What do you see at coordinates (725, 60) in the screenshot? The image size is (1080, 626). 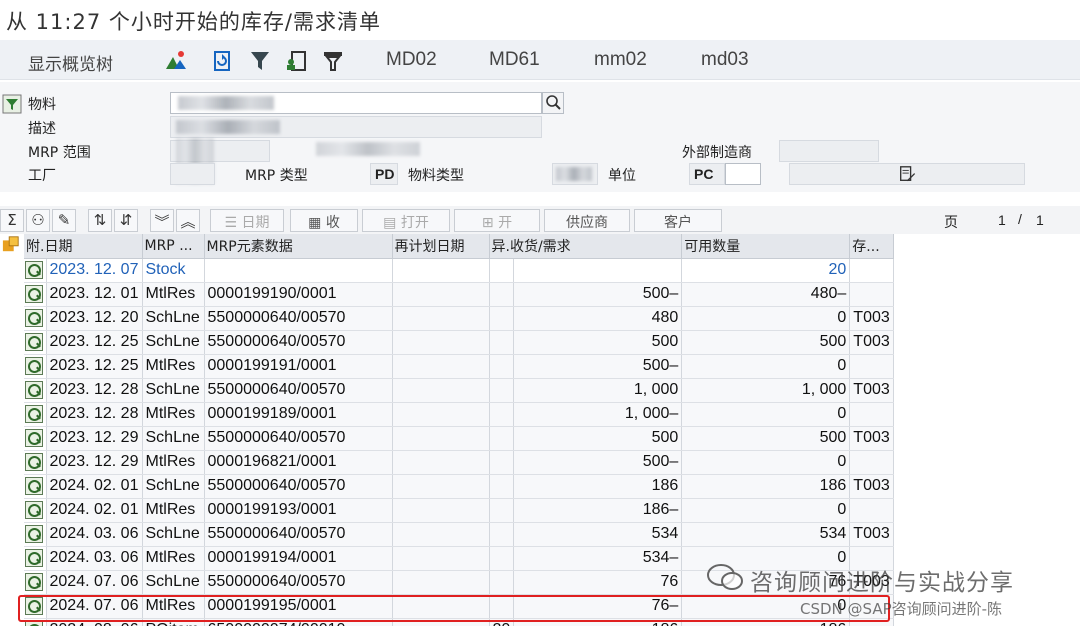 I see `md03-button: md03` at bounding box center [725, 60].